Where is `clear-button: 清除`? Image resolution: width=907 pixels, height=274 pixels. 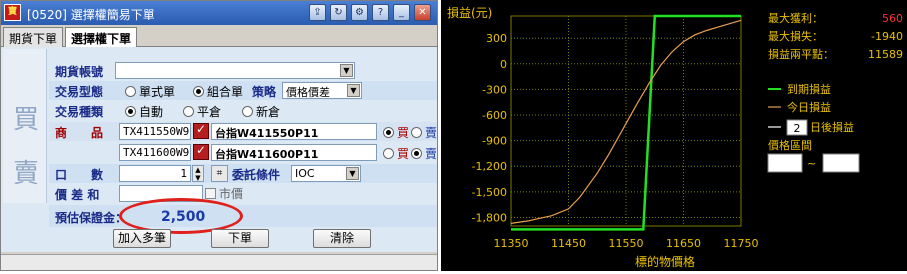
clear-button: 清除 is located at coordinates (342, 238).